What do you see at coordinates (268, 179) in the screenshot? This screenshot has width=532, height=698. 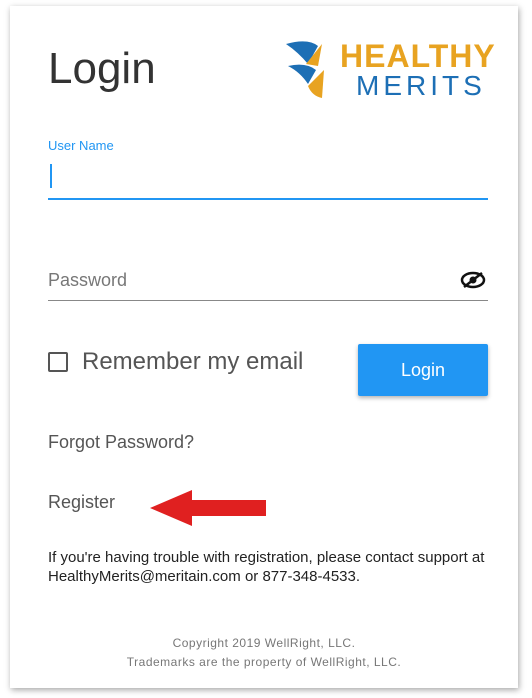 I see `username-input` at bounding box center [268, 179].